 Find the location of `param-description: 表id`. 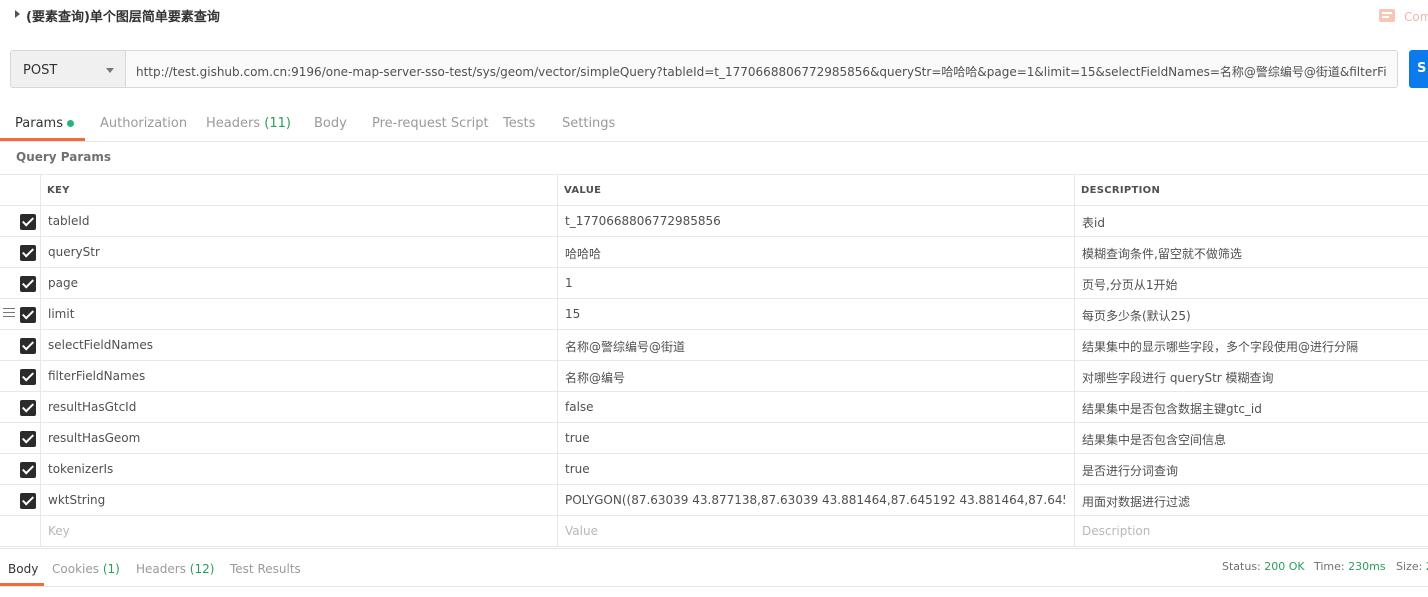

param-description: 表id is located at coordinates (1252, 222).